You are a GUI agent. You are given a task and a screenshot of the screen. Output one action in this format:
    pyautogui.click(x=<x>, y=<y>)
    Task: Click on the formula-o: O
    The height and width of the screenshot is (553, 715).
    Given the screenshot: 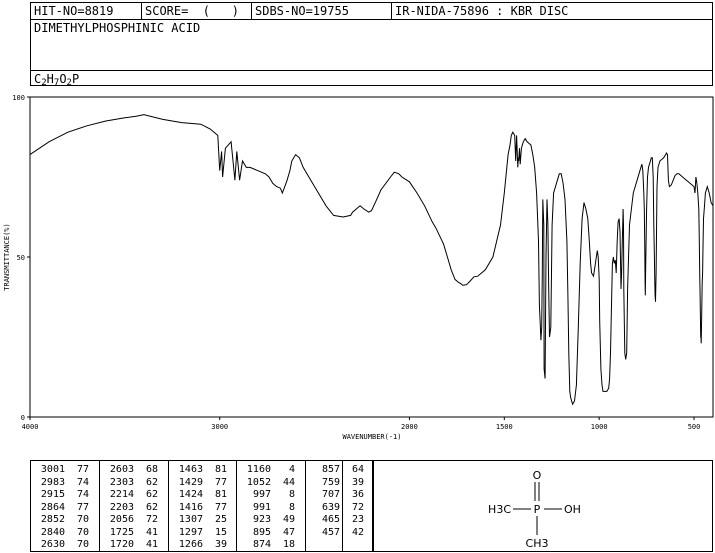 What is the action you would take?
    pyautogui.click(x=63, y=79)
    